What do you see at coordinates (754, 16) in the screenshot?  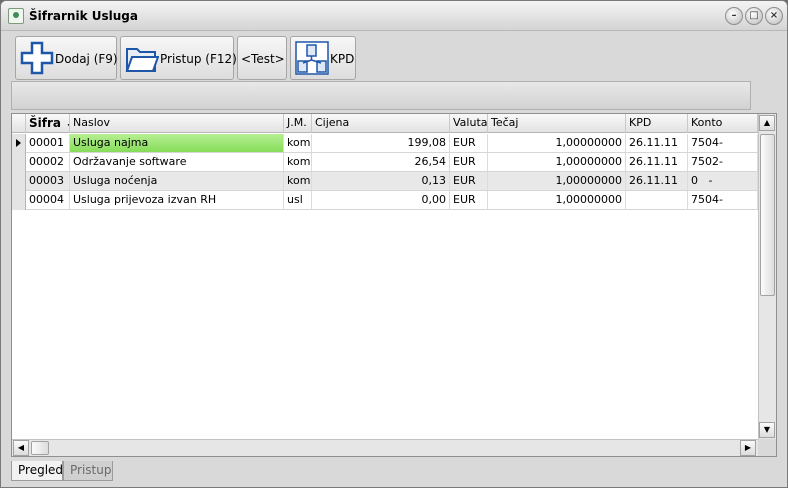 I see `restore-button: □` at bounding box center [754, 16].